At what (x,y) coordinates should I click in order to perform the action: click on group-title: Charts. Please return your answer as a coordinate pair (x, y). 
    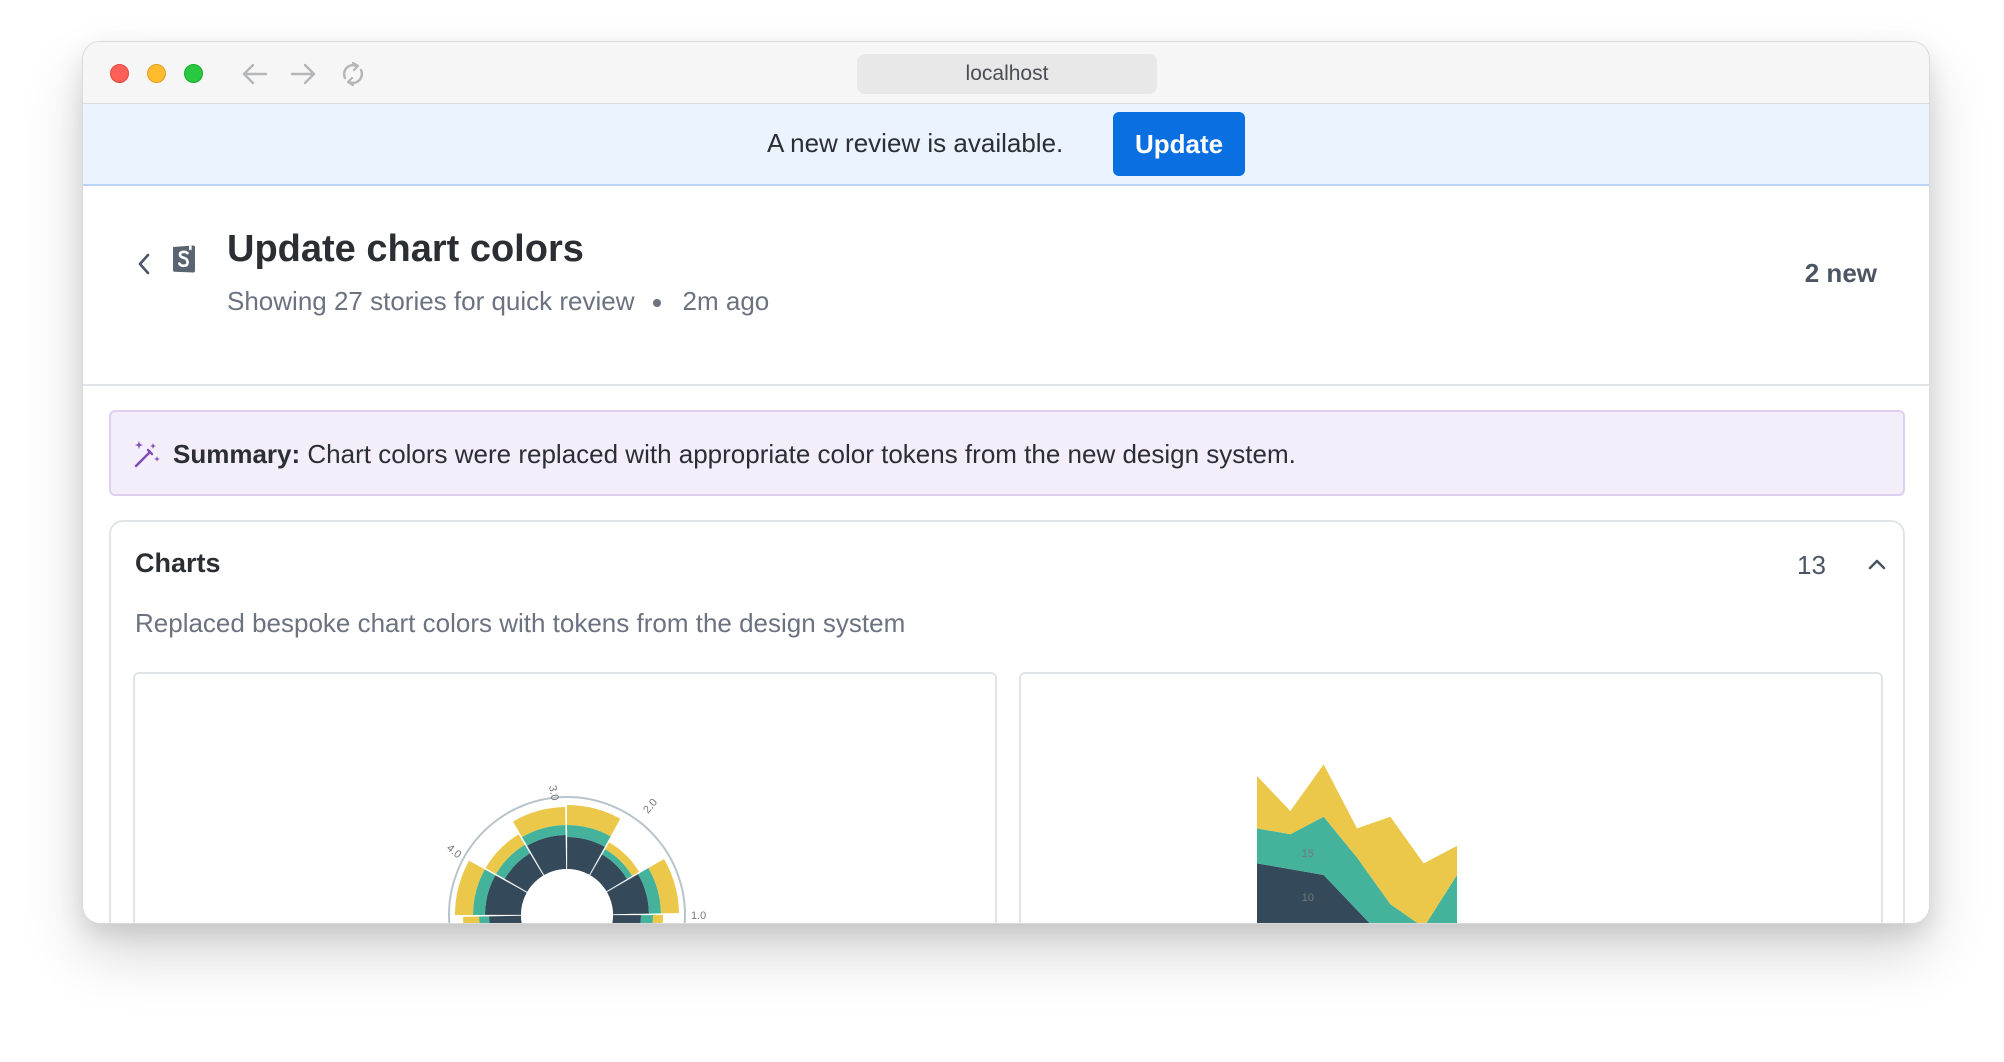
    Looking at the image, I should click on (178, 563).